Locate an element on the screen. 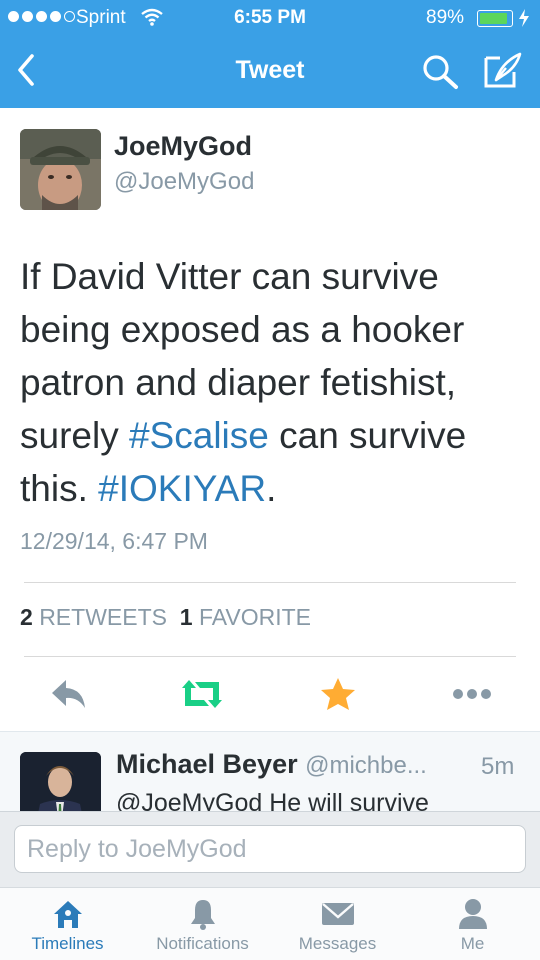 Image resolution: width=540 pixels, height=960 pixels. tweet-text-line: being exposed as a hooker is located at coordinates (242, 329).